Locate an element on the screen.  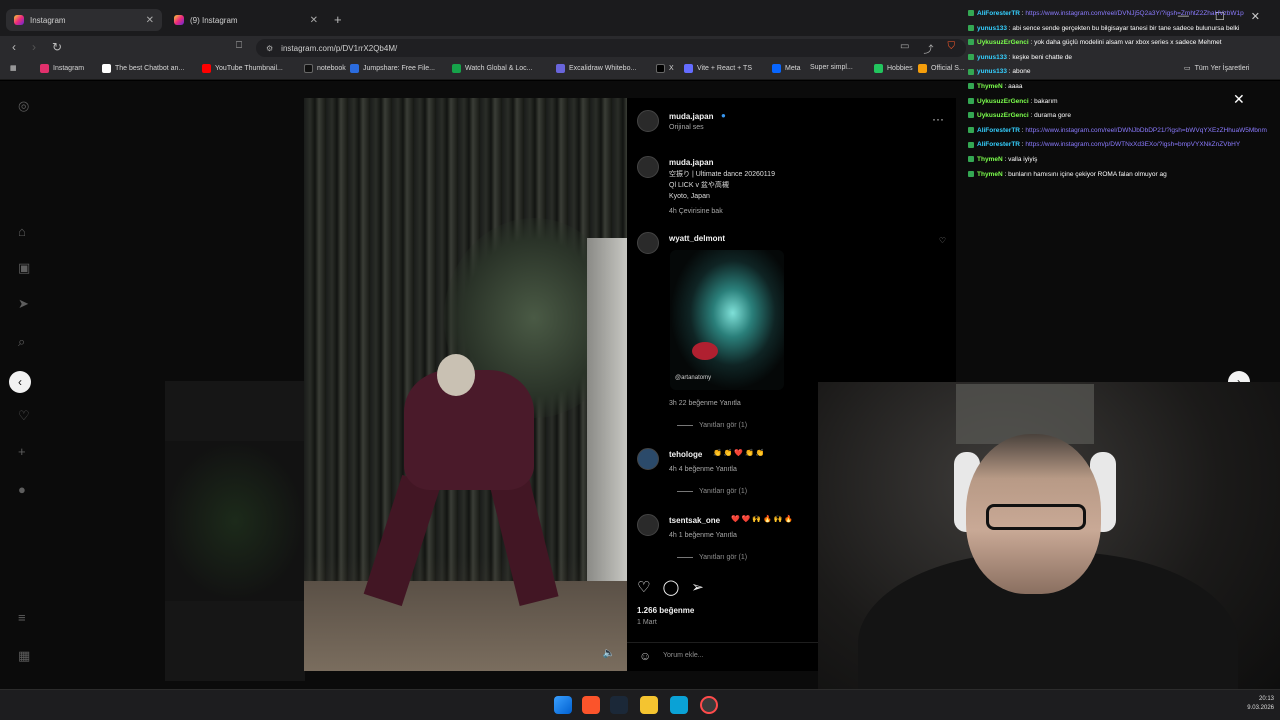
chat-username: ThymeN is located at coordinates (990, 86).